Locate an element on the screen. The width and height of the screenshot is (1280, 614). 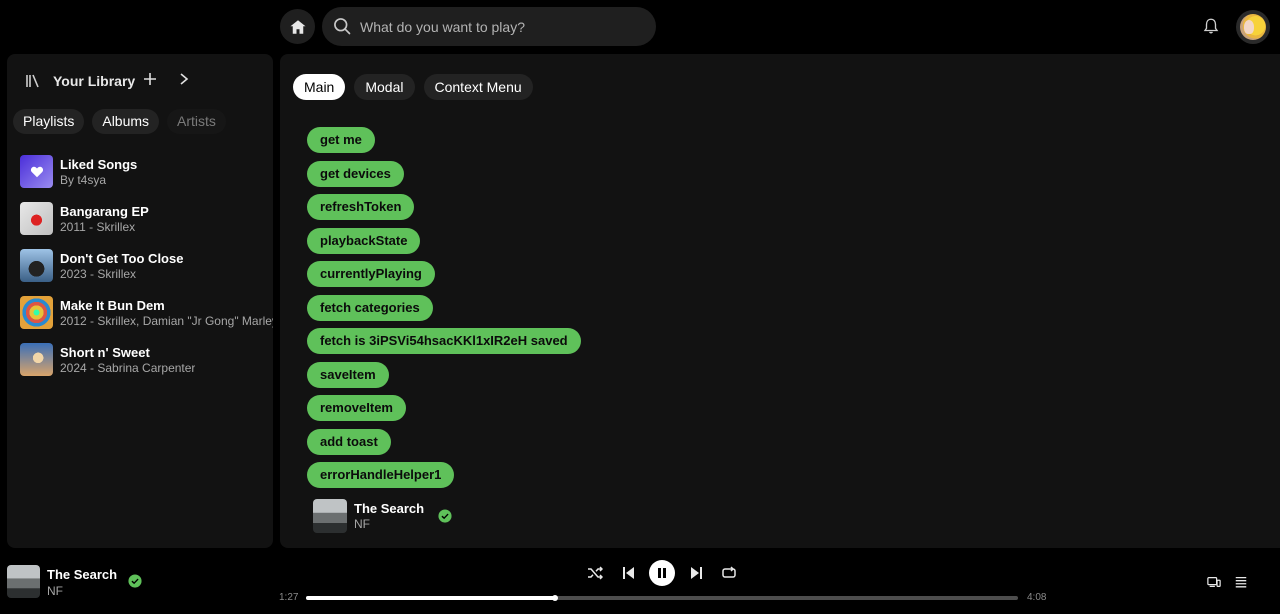
avatar is located at coordinates (1253, 27).